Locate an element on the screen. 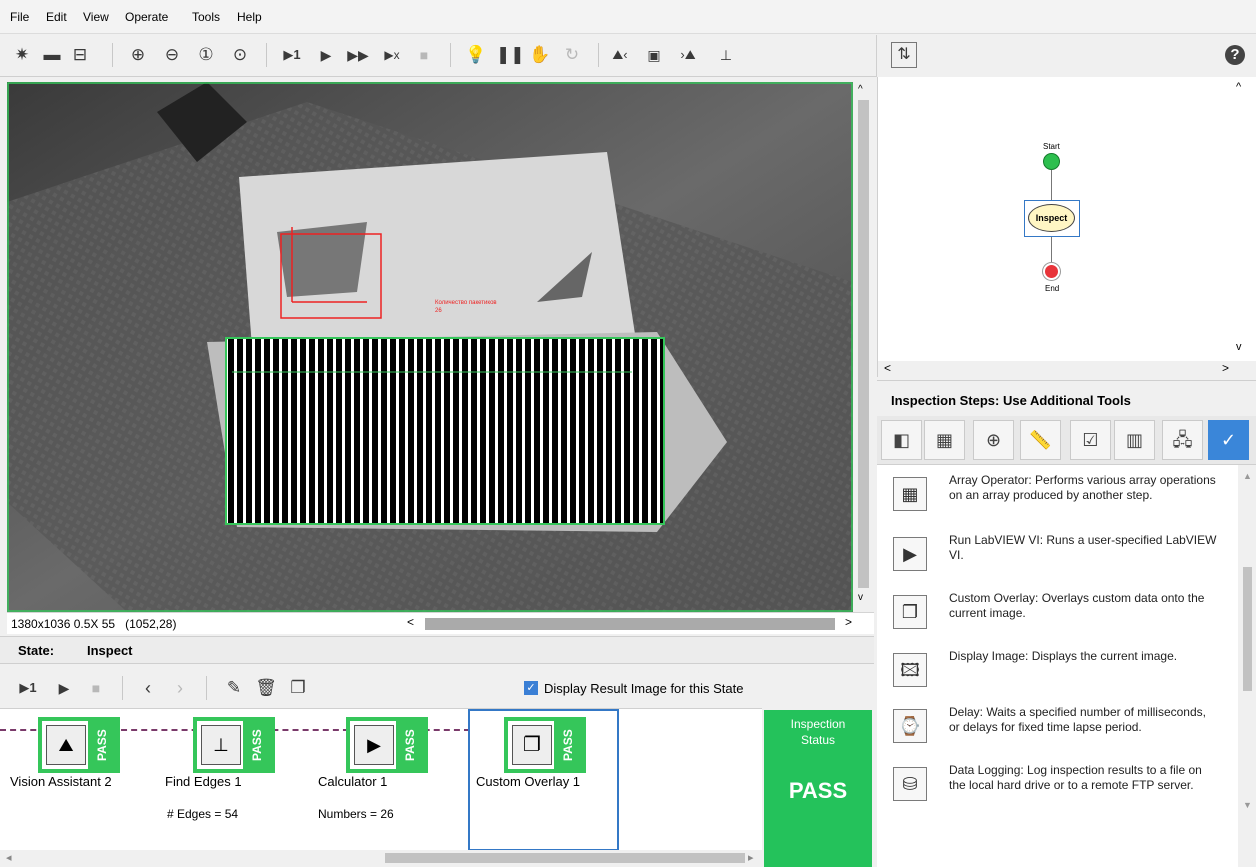 The height and width of the screenshot is (867, 1256). state-bar: State: Inspect is located at coordinates (437, 650).